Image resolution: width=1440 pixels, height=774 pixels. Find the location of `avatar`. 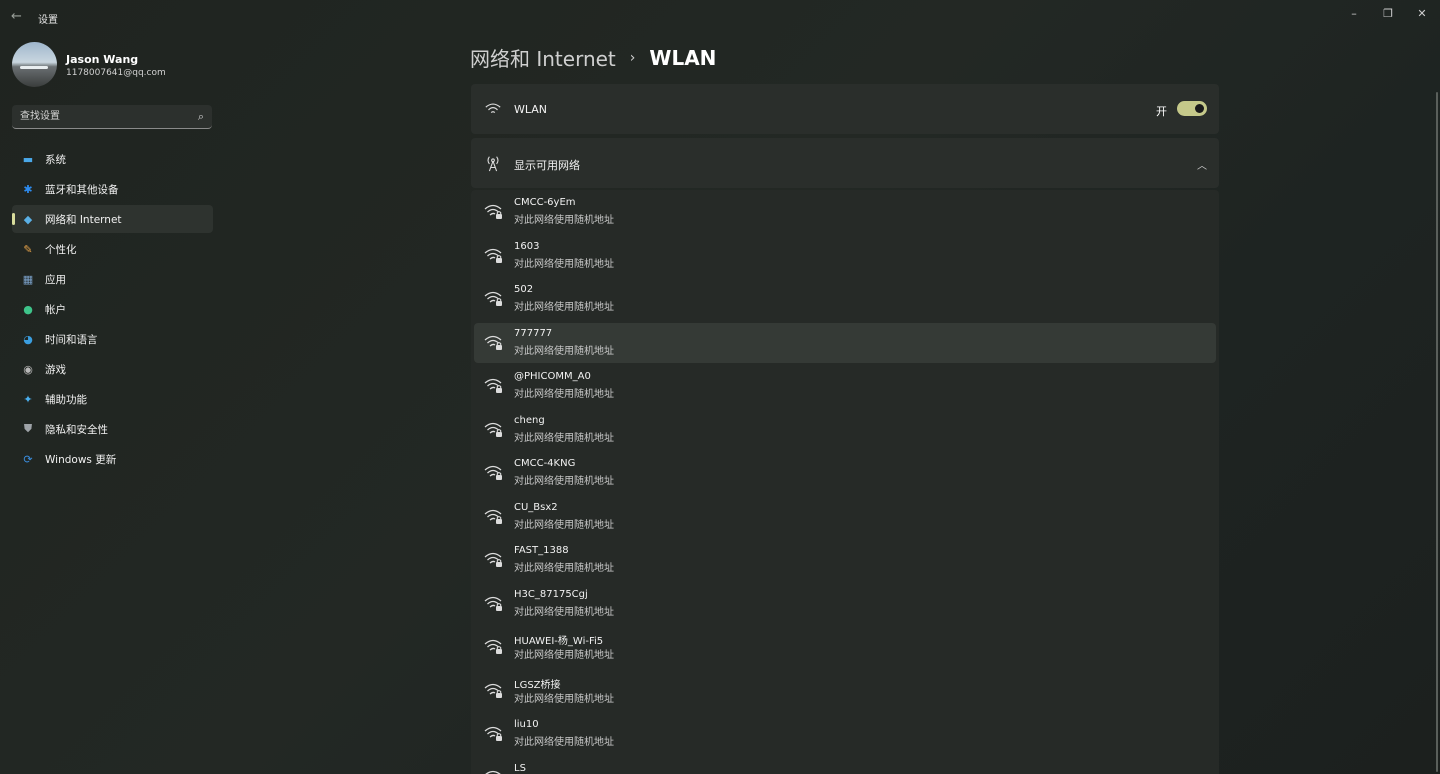

avatar is located at coordinates (34, 64).